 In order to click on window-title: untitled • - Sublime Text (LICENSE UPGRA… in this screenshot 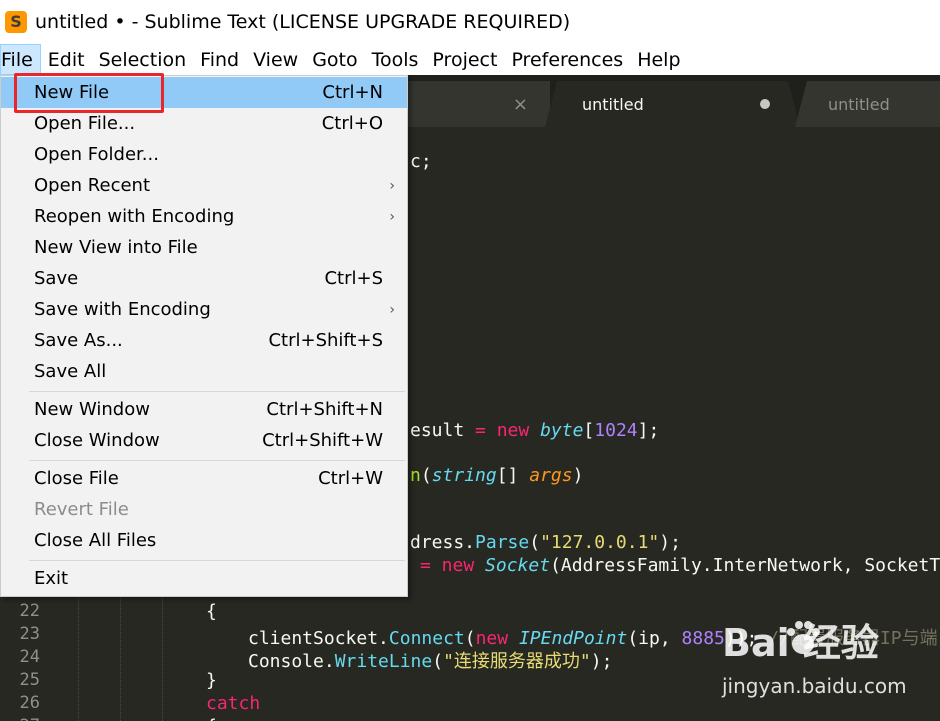, I will do `click(303, 22)`.